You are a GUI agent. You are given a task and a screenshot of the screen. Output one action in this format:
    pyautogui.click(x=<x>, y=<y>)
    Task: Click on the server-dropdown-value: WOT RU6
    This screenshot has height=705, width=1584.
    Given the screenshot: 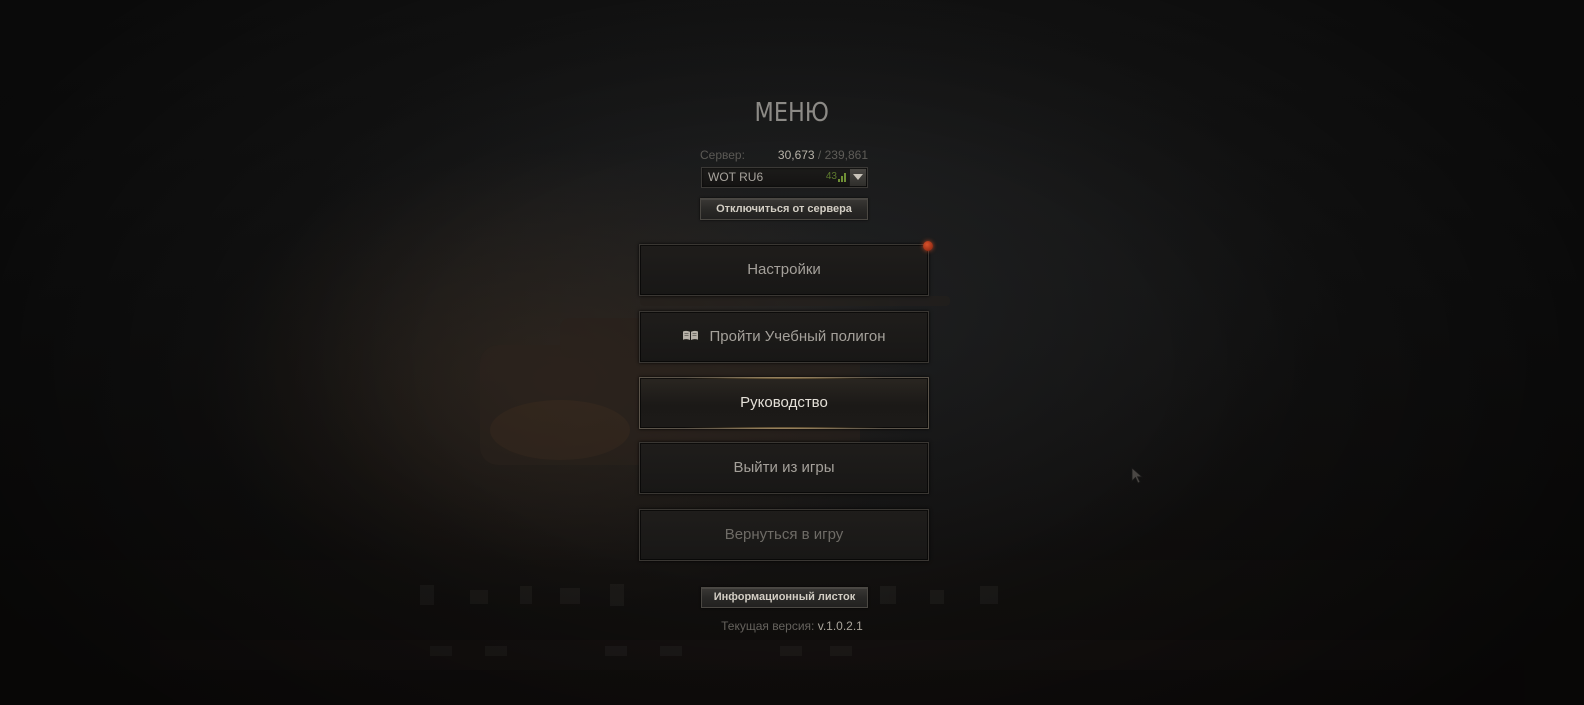 What is the action you would take?
    pyautogui.click(x=736, y=177)
    